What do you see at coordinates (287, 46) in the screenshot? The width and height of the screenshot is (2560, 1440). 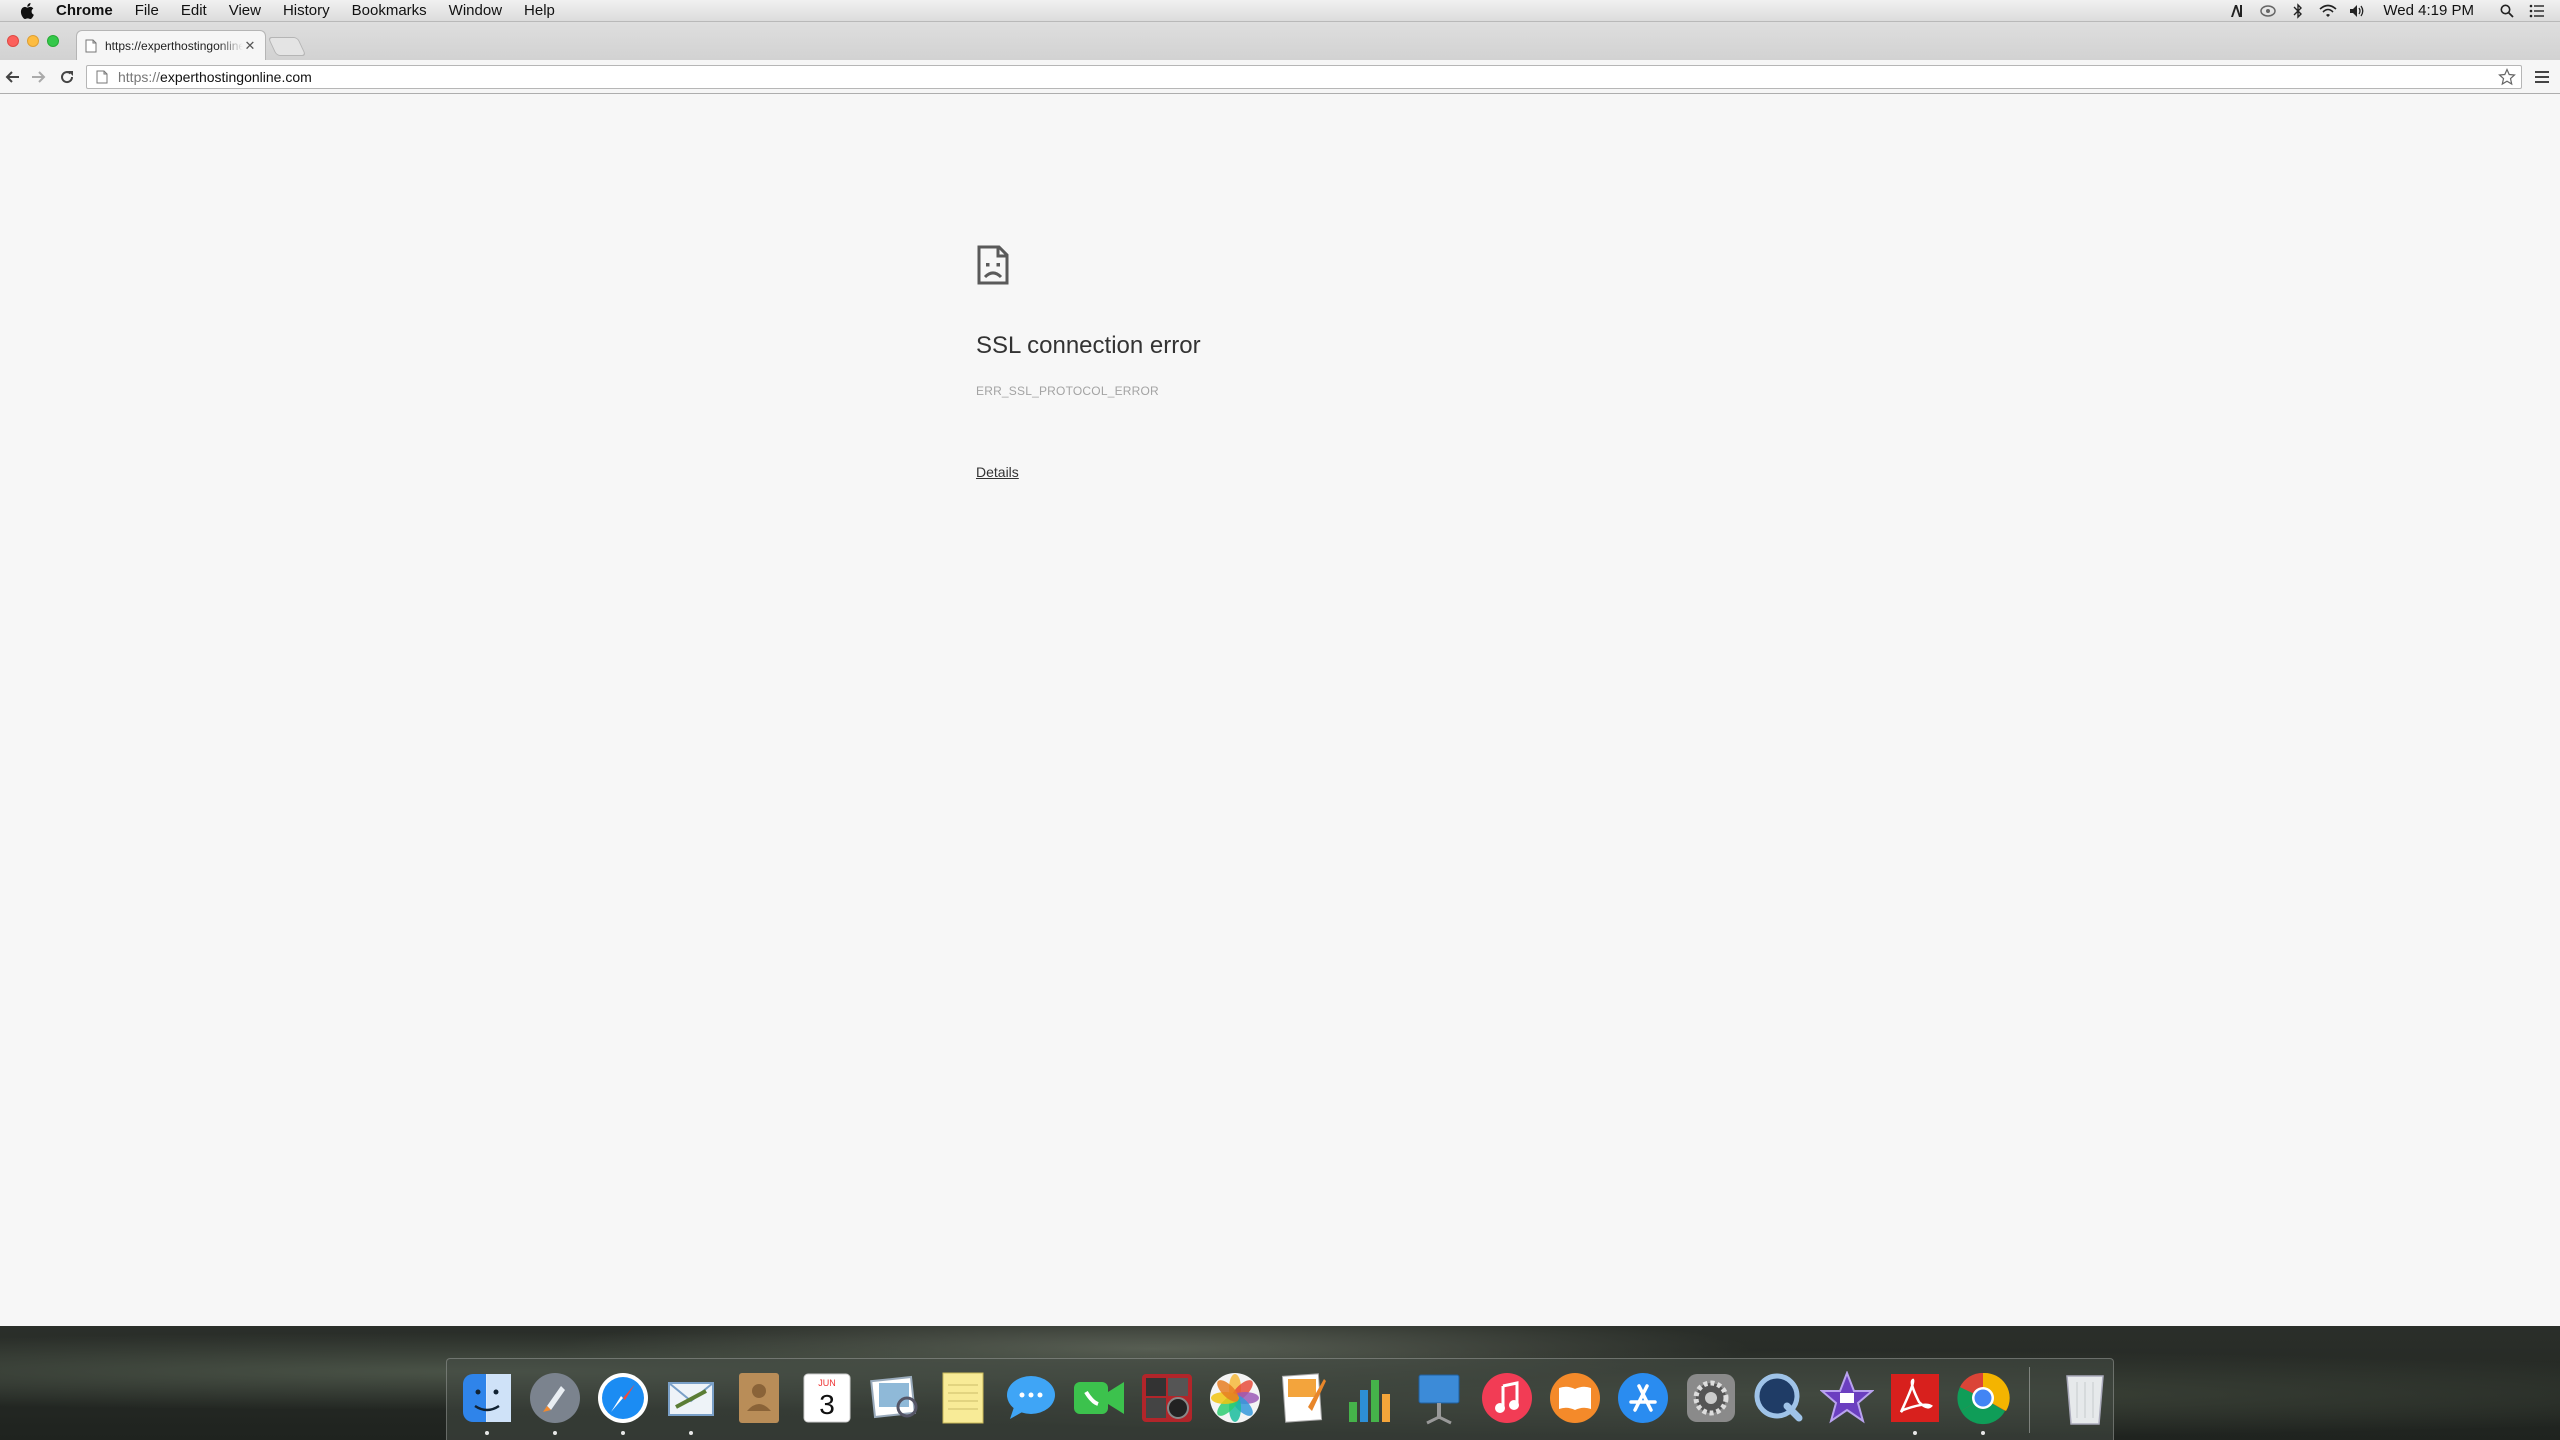 I see `new-tab-button` at bounding box center [287, 46].